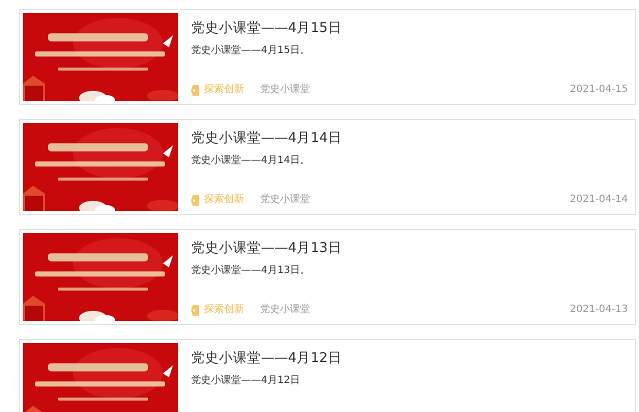  Describe the element at coordinates (599, 310) in the screenshot. I see `article-date: 2021-04-13` at that location.